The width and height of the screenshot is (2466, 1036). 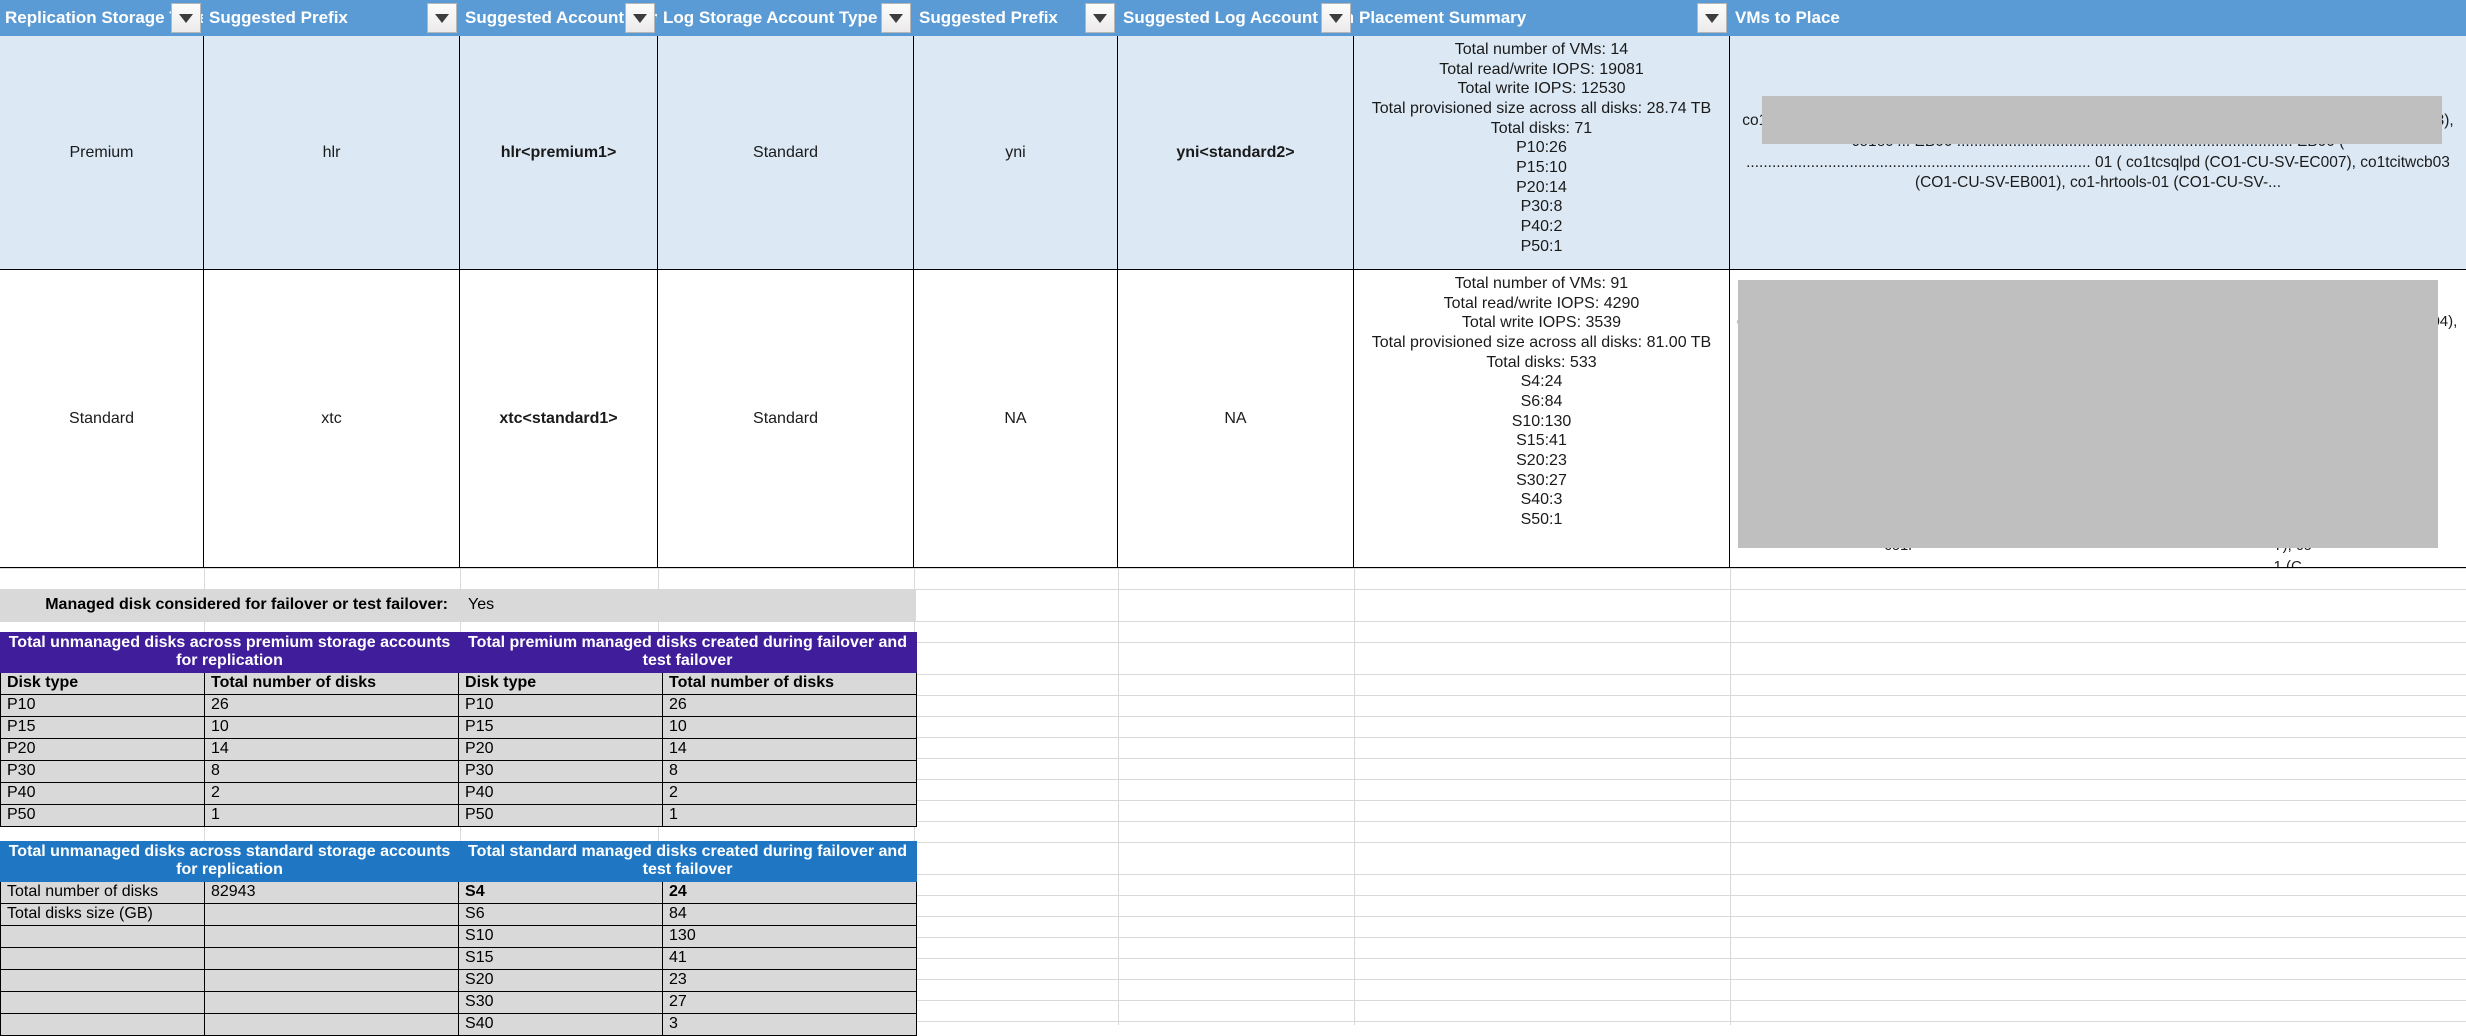 I want to click on table-row: S30 27, so click(x=459, y=1002).